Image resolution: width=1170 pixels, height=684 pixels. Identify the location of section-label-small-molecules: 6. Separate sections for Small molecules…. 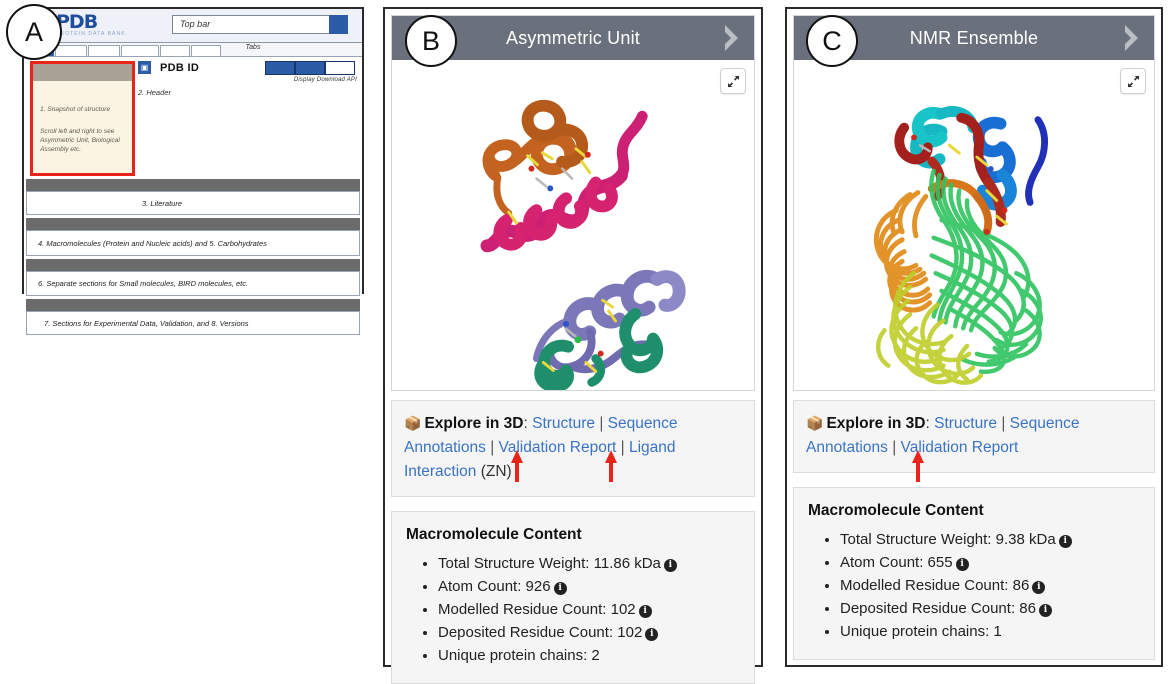
(143, 283).